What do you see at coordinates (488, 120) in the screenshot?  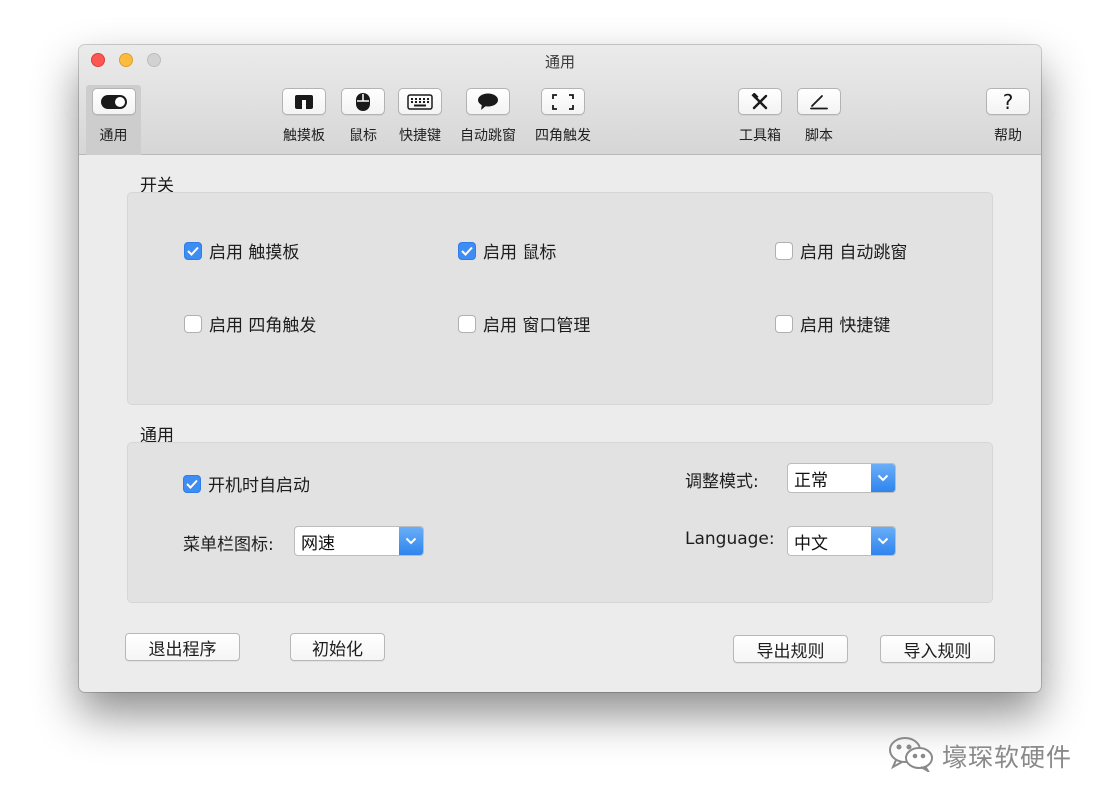 I see `tab-auto-jump-window: 自动跳窗` at bounding box center [488, 120].